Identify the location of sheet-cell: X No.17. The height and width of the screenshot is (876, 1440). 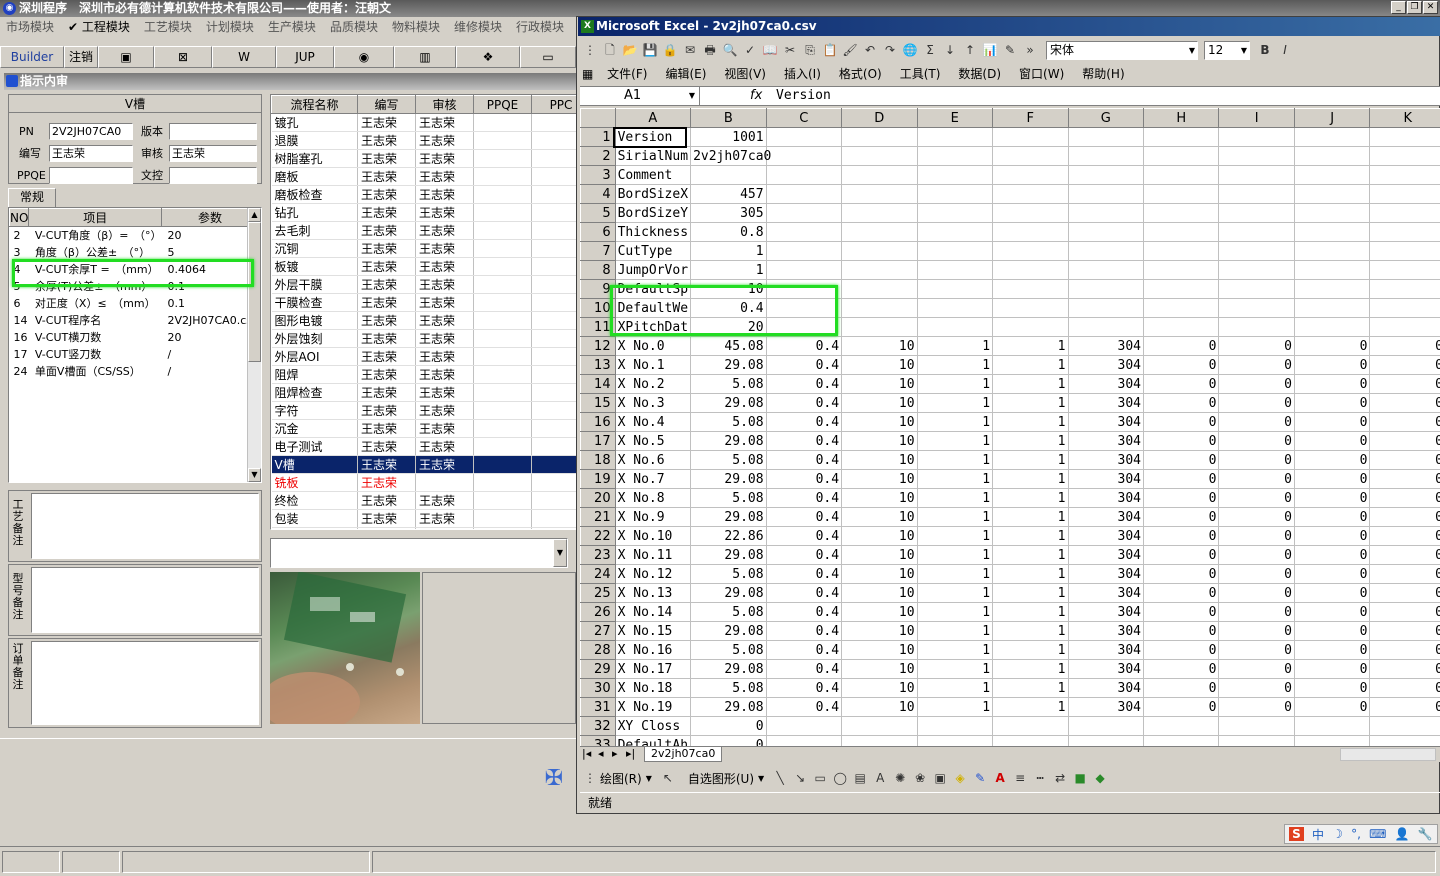
(653, 669).